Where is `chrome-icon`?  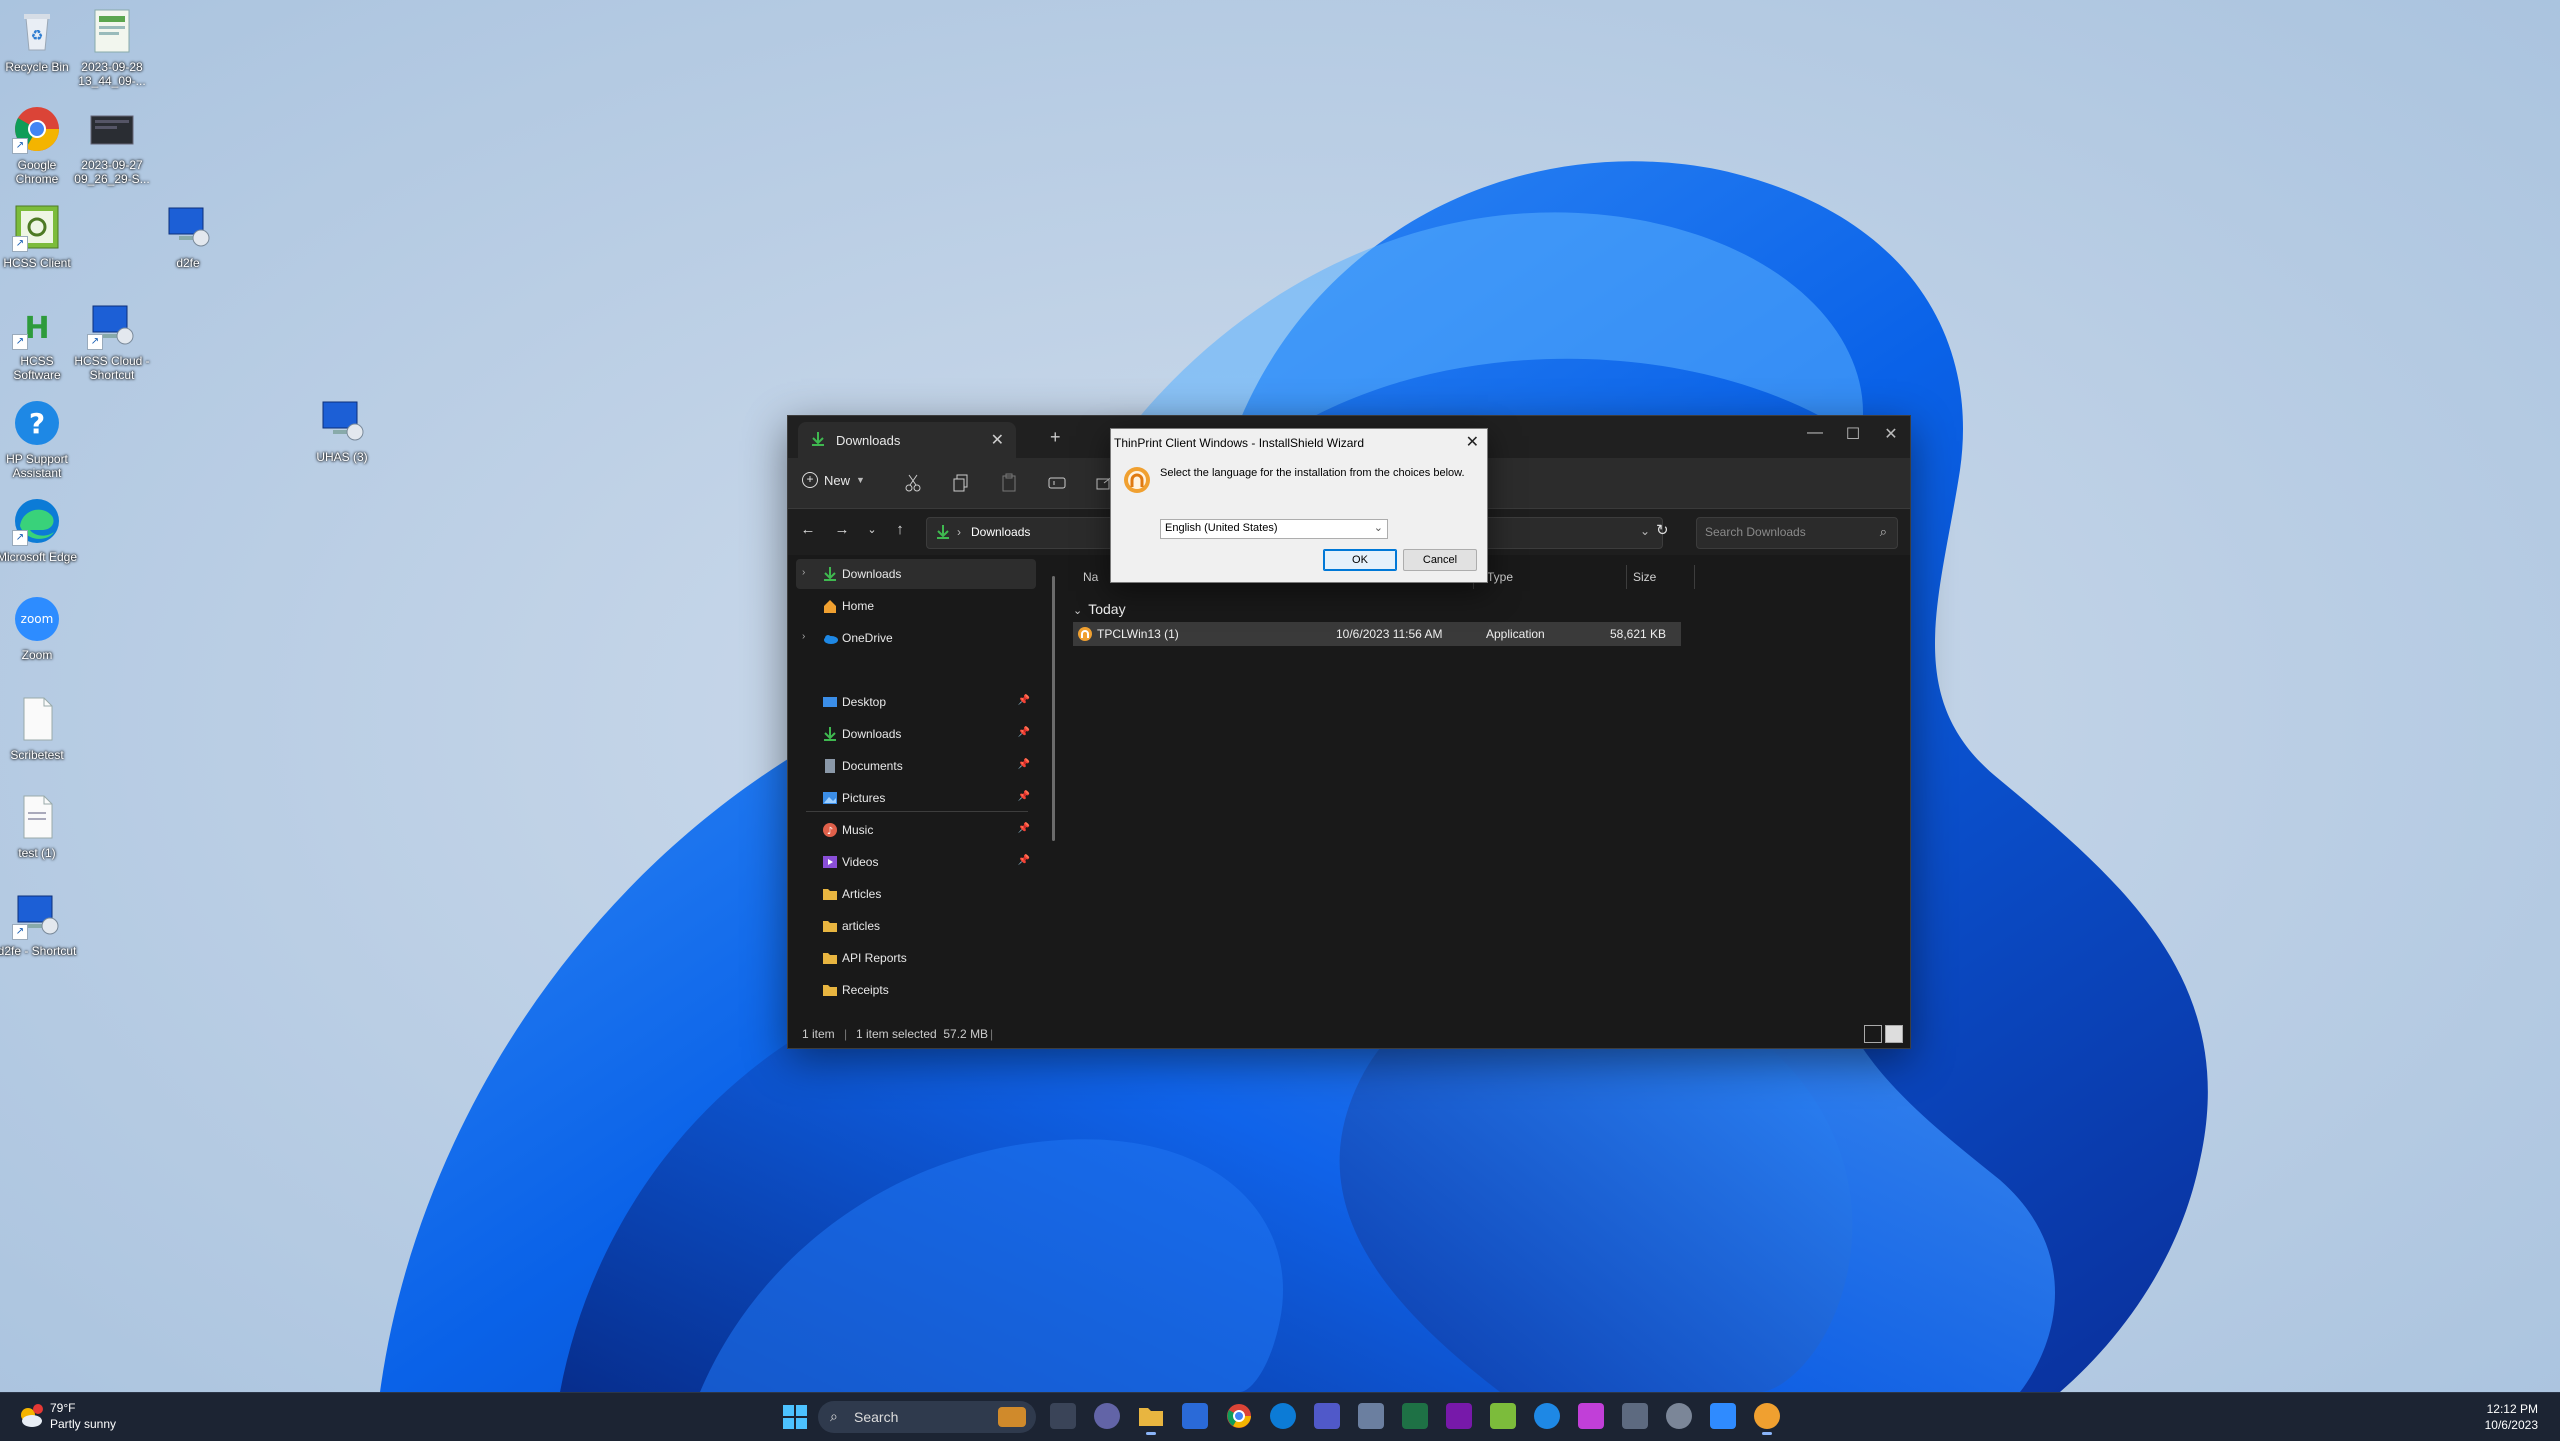
chrome-icon is located at coordinates (1239, 1416).